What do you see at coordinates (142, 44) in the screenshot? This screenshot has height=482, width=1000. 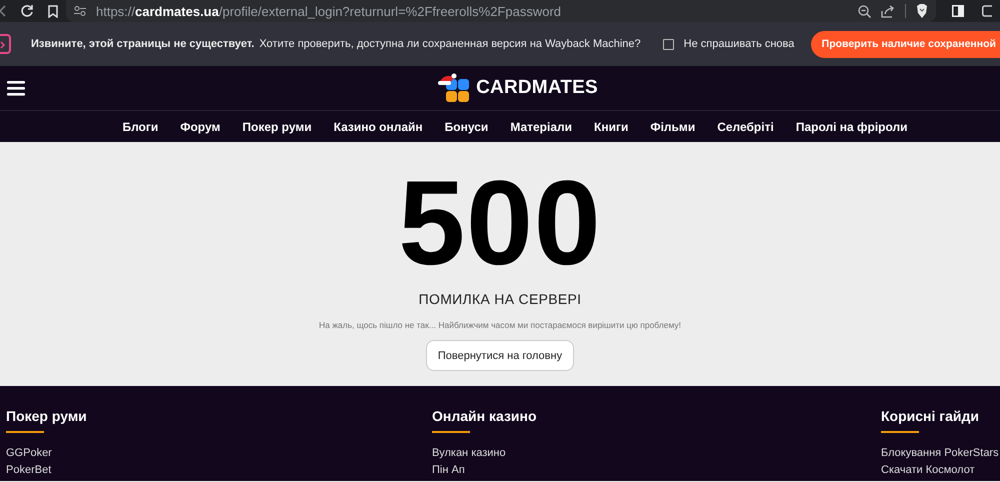 I see `notice-text: Извините, этой страницы не существует.` at bounding box center [142, 44].